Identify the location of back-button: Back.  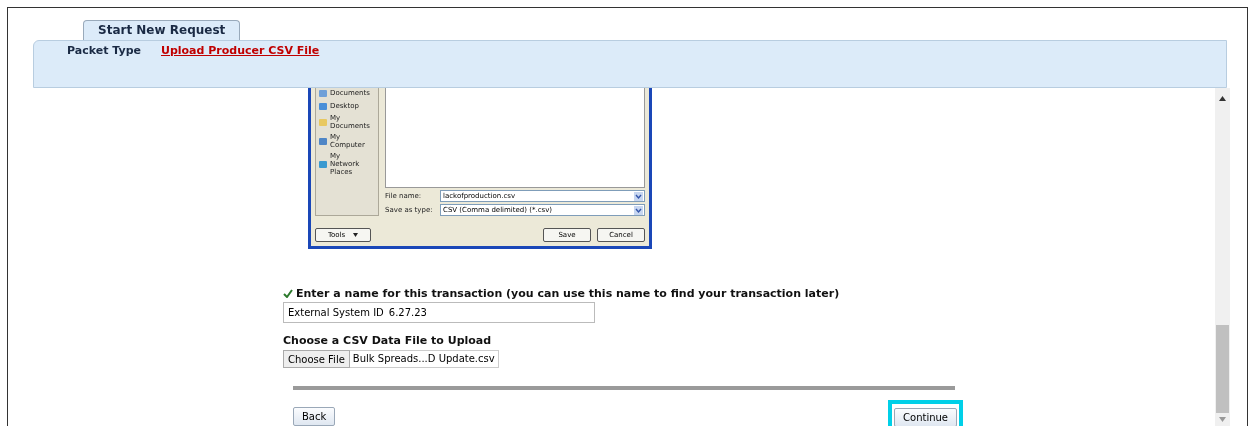
(314, 416).